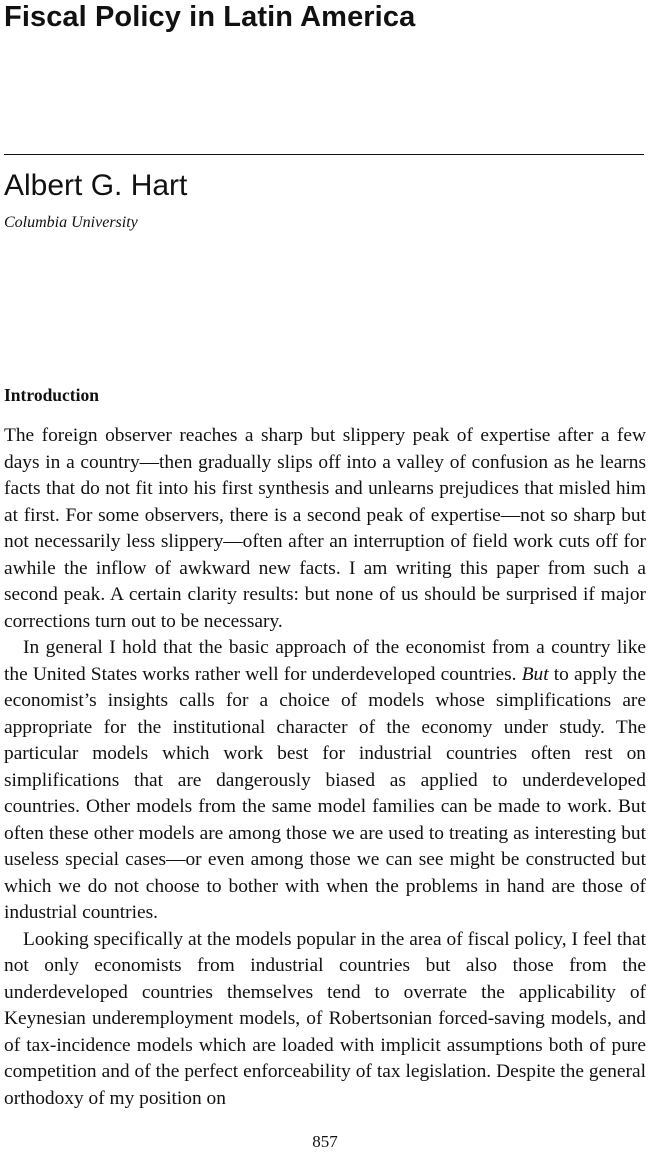 This screenshot has height=1154, width=650. Describe the element at coordinates (96, 185) in the screenshot. I see `author-name: Albert G. Hart` at that location.